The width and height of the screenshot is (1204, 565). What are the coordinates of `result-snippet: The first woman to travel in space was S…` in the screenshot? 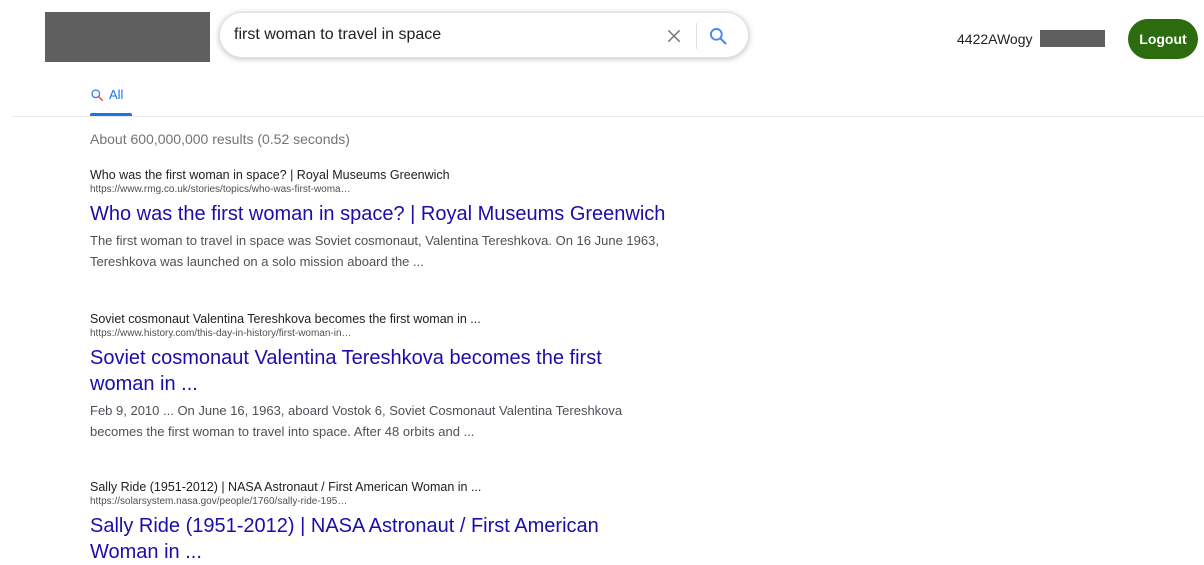 It's located at (374, 251).